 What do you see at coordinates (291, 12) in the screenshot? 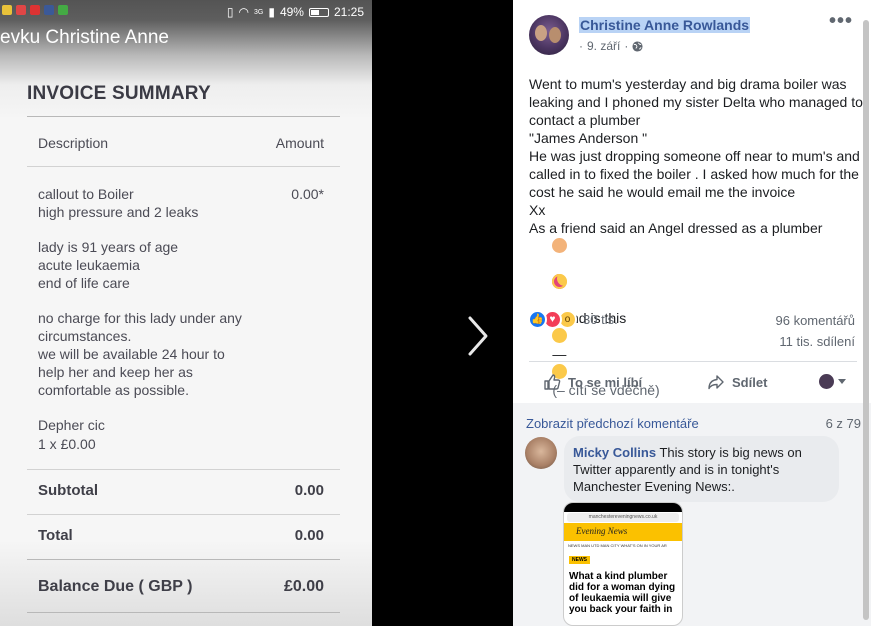
I see `battery-percent: 49%` at bounding box center [291, 12].